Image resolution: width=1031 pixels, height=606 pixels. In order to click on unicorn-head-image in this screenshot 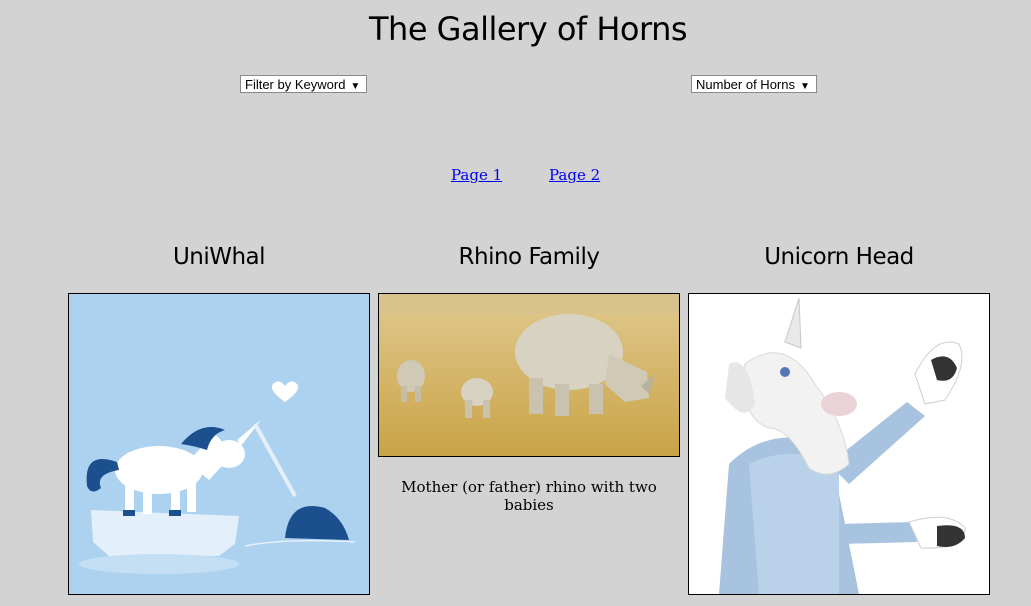, I will do `click(839, 444)`.